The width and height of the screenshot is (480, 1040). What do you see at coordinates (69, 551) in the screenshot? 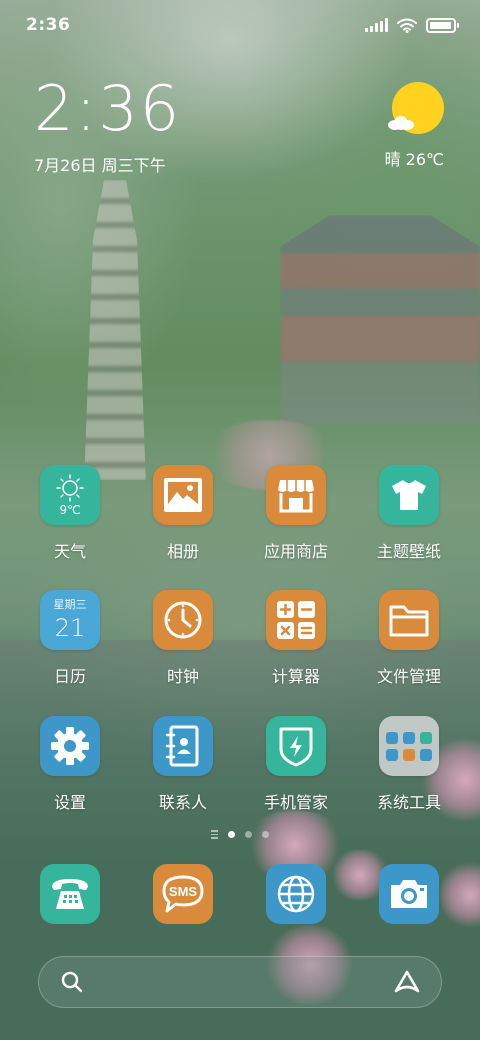
I see `app-label: 天气` at bounding box center [69, 551].